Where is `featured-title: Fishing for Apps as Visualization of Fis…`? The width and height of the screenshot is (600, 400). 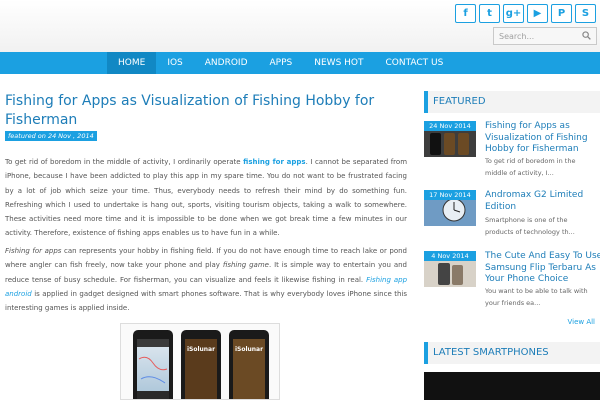
featured-title: Fishing for Apps as Visualization of Fis… is located at coordinates (542, 138).